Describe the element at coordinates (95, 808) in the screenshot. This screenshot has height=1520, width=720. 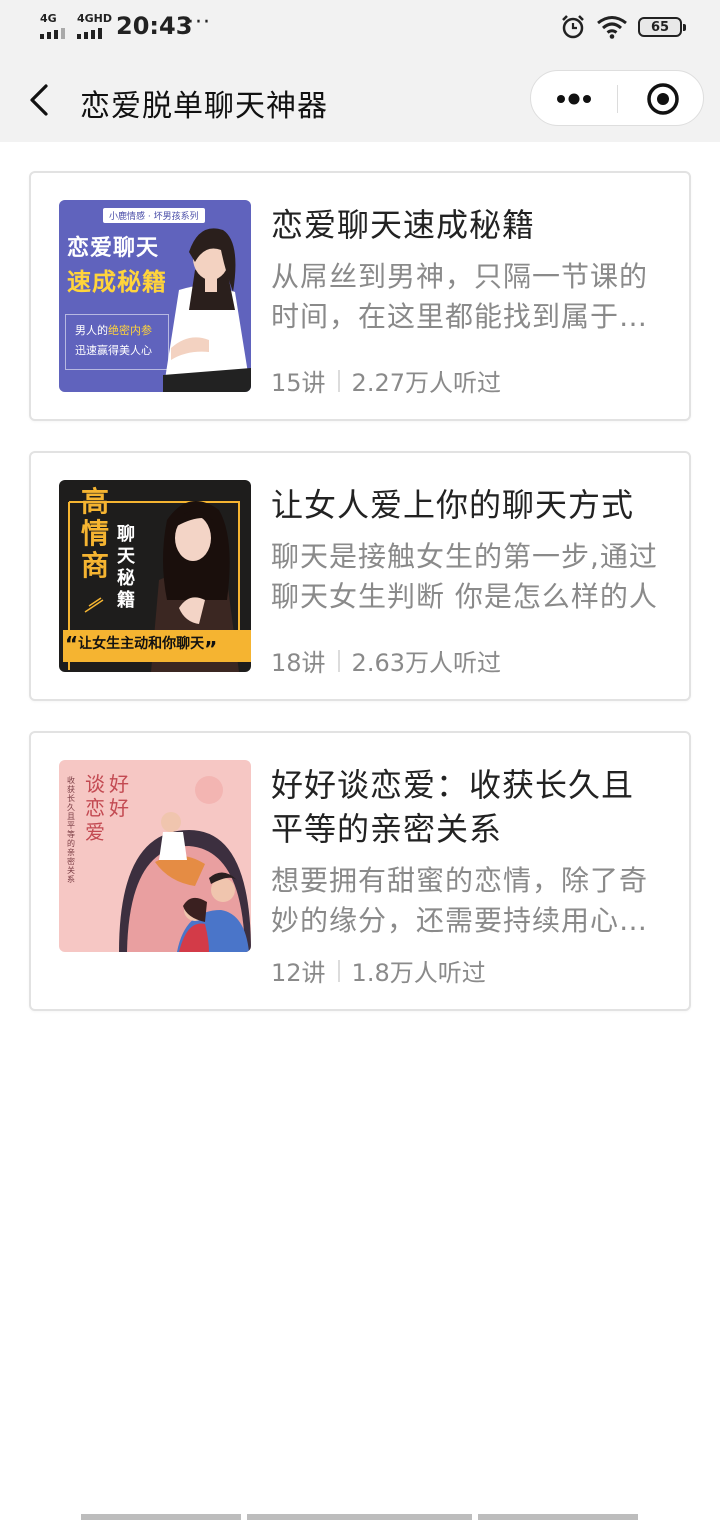
I see `cover-title-col-2: 谈恋爱` at that location.